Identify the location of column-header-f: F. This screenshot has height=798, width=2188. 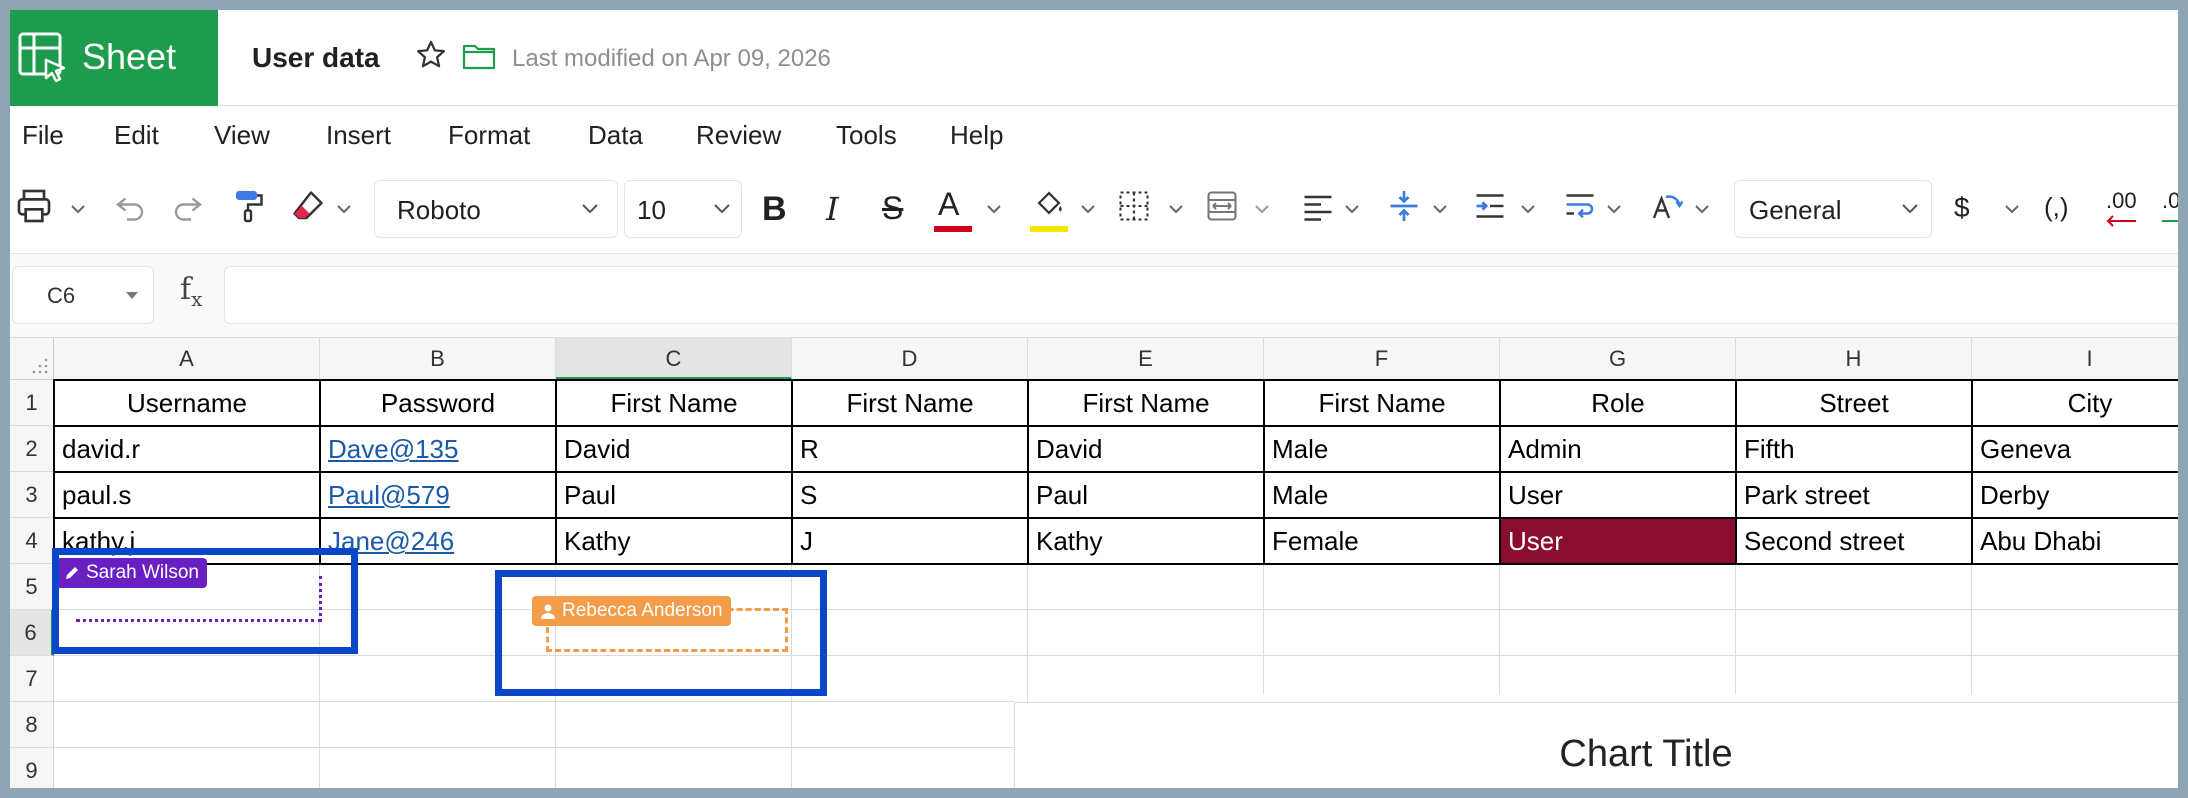
(1382, 359).